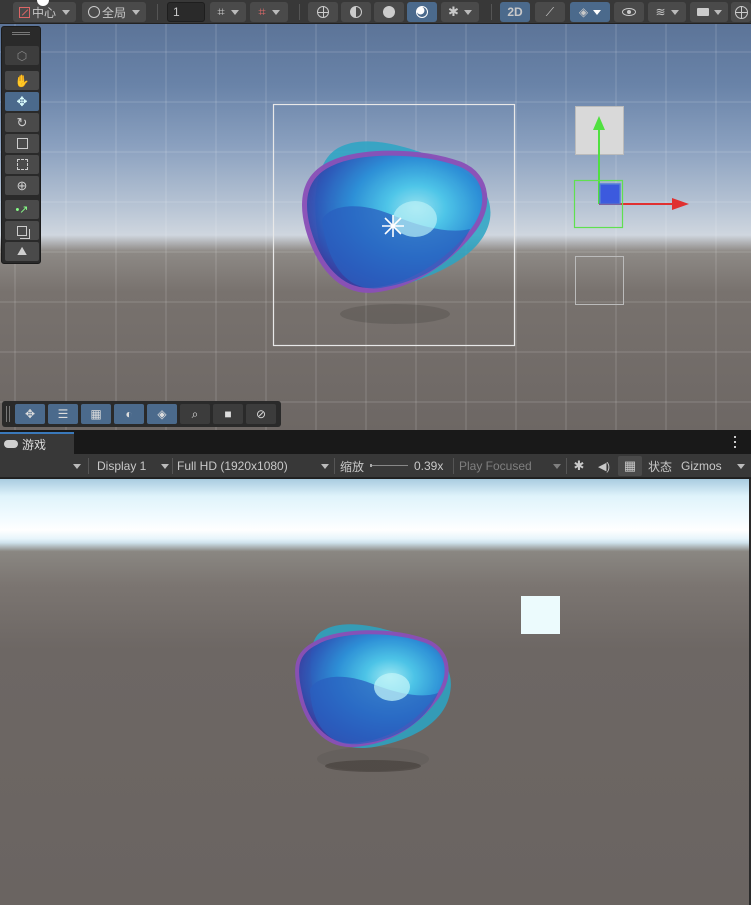 The height and width of the screenshot is (905, 751). Describe the element at coordinates (186, 12) in the screenshot. I see `snap-increment-field: 1` at that location.